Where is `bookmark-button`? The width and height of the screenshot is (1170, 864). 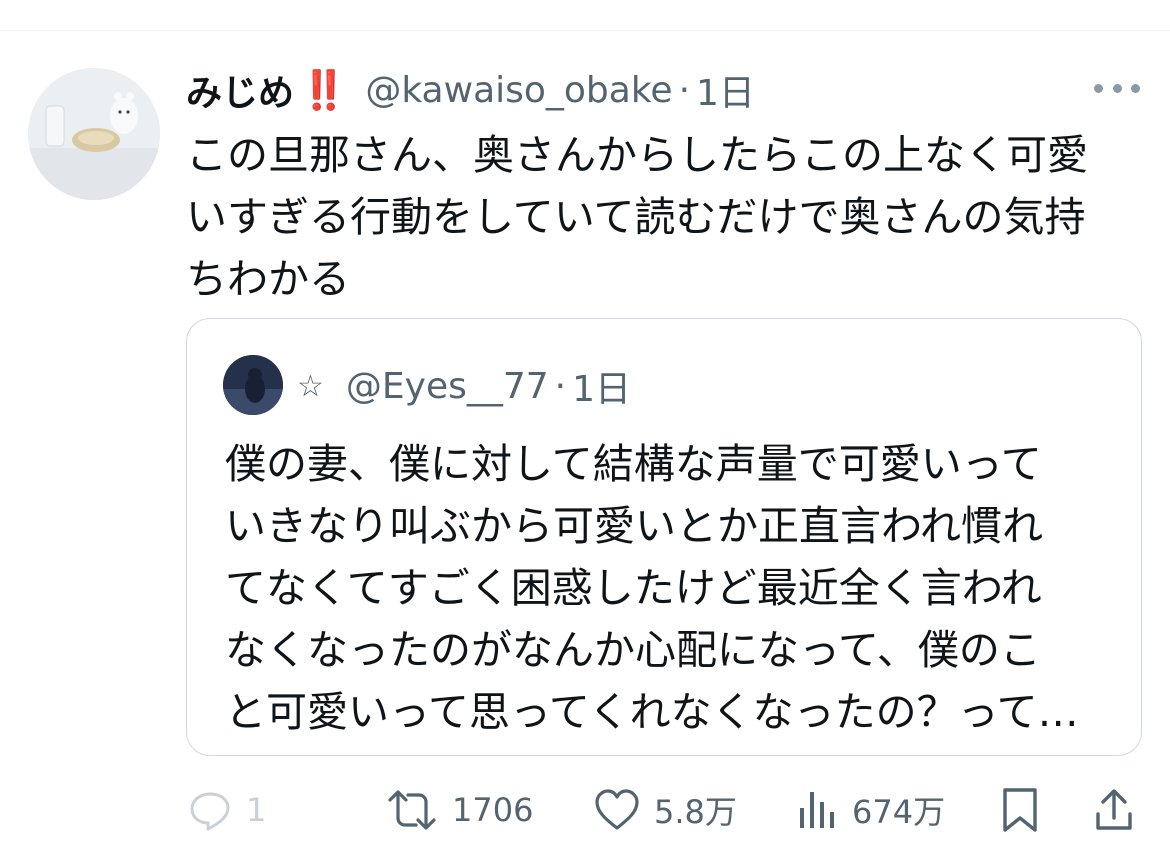
bookmark-button is located at coordinates (1020, 810).